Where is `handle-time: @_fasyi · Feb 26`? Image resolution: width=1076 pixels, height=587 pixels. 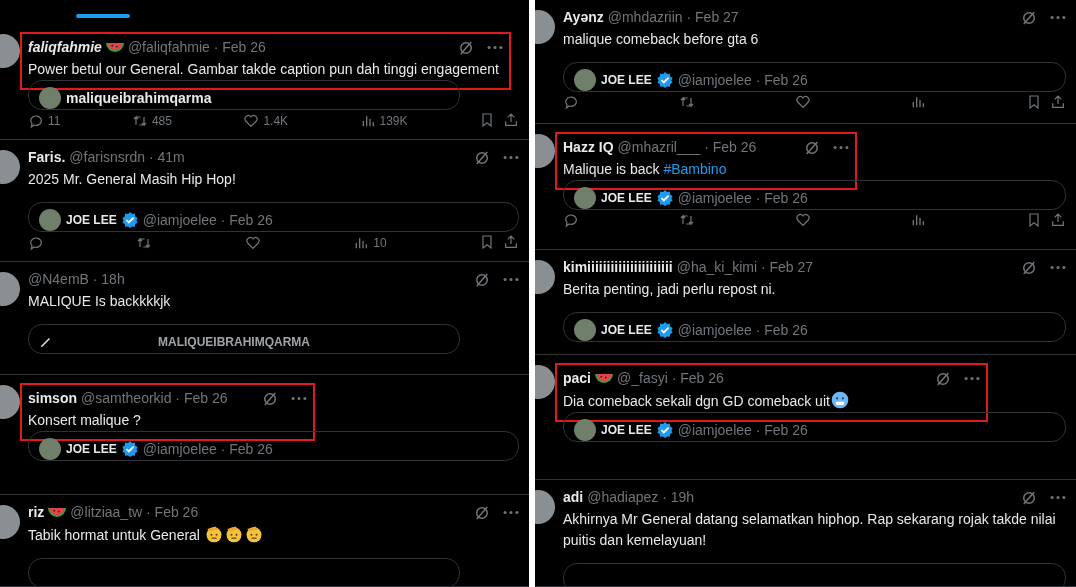
handle-time: @_fasyi · Feb 26 is located at coordinates (670, 378).